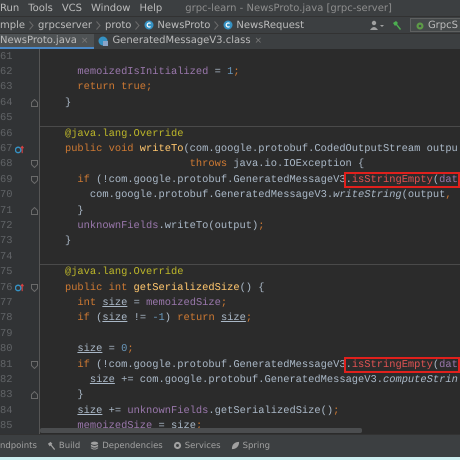 The height and width of the screenshot is (460, 460). What do you see at coordinates (65, 25) in the screenshot?
I see `breadcrumb-item: grpcserver` at bounding box center [65, 25].